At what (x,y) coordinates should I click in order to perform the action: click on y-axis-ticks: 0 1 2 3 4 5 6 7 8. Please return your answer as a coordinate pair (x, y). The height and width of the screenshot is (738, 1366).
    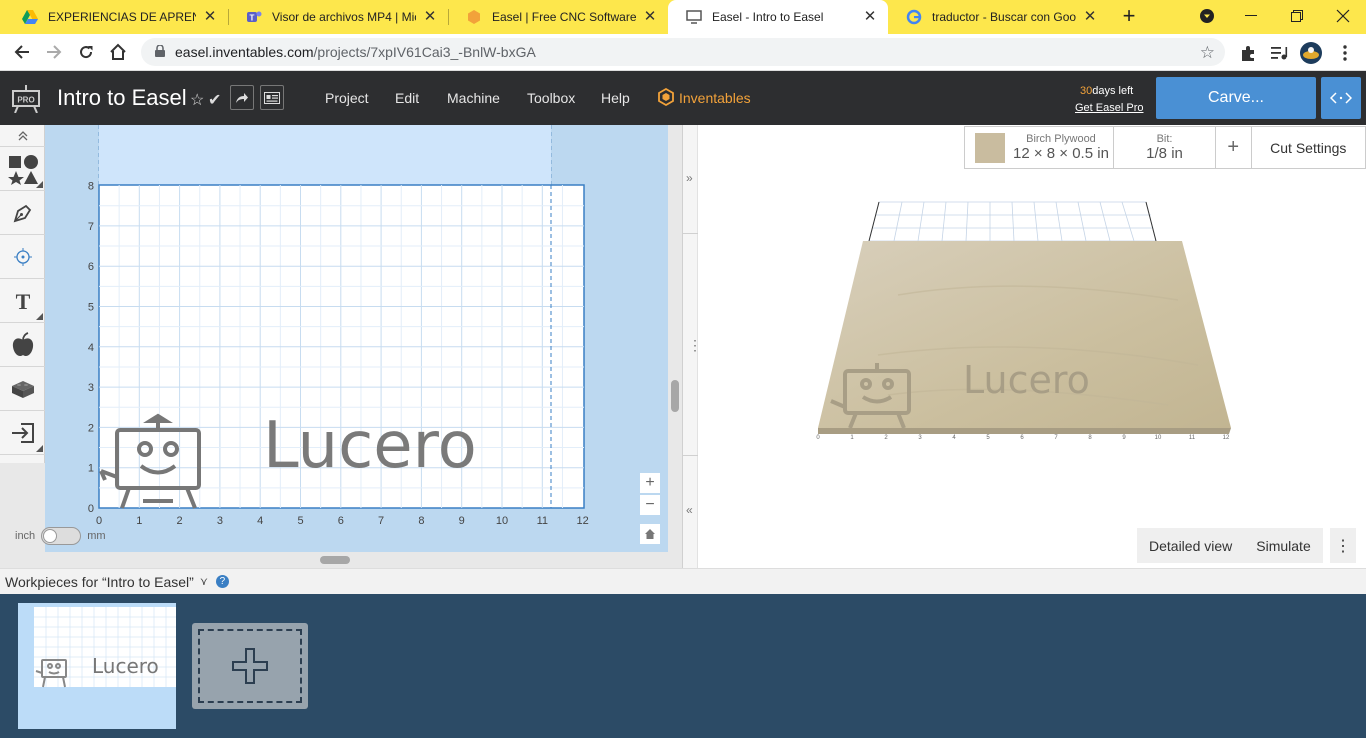
    Looking at the image, I should click on (91, 348).